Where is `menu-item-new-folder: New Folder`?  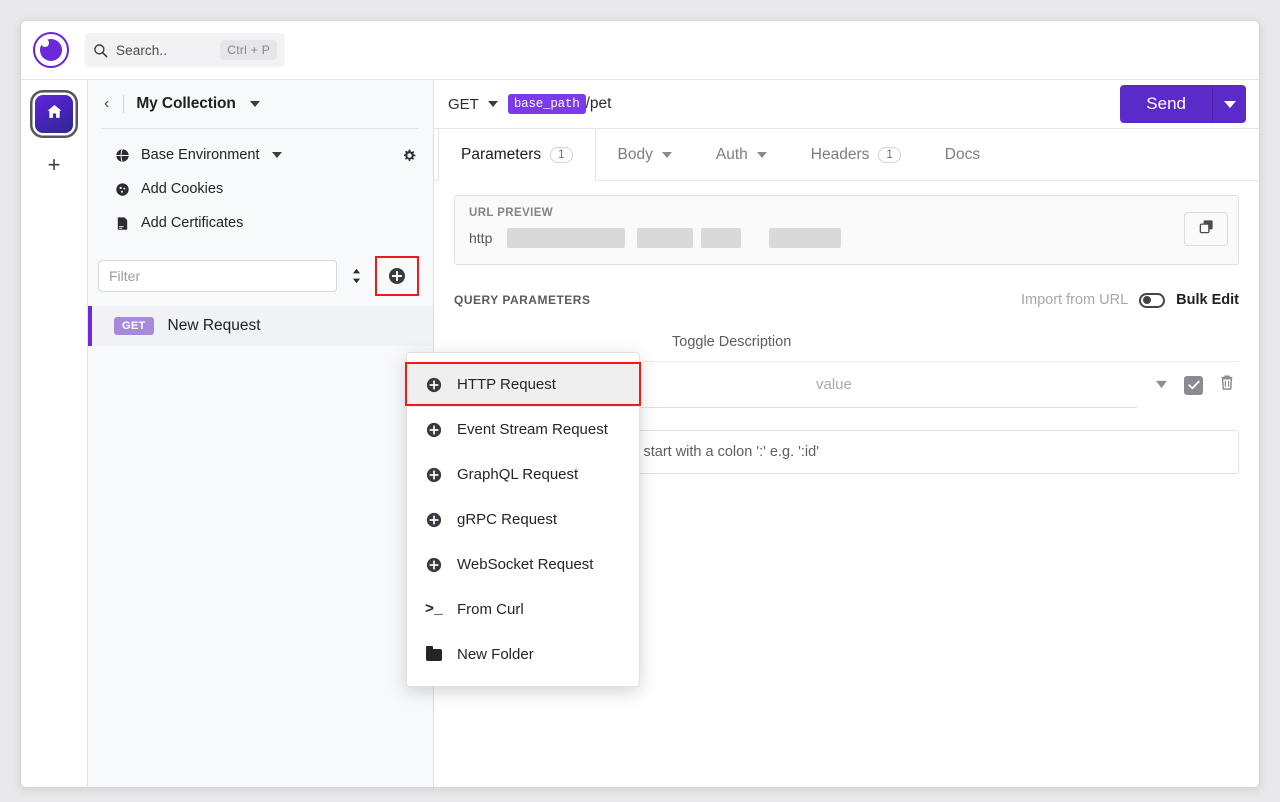 menu-item-new-folder: New Folder is located at coordinates (523, 654).